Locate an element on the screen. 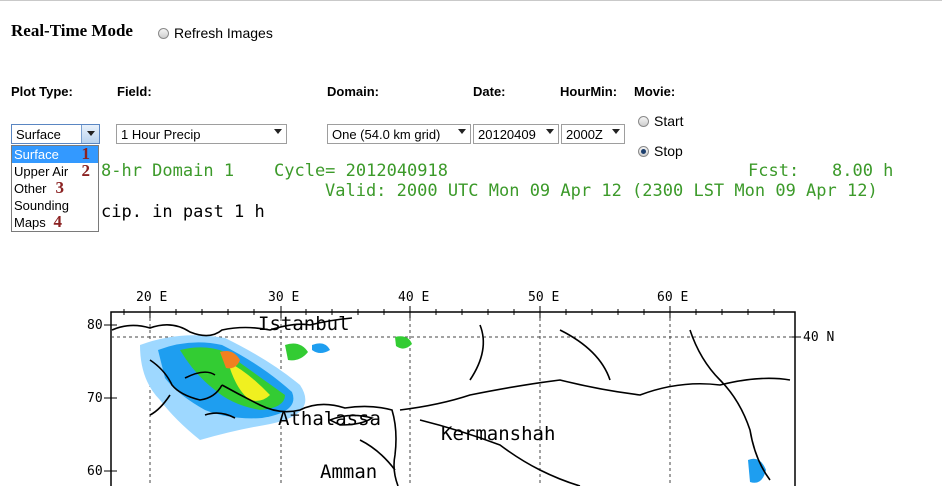  lon-label-60e: 60 E is located at coordinates (672, 297).